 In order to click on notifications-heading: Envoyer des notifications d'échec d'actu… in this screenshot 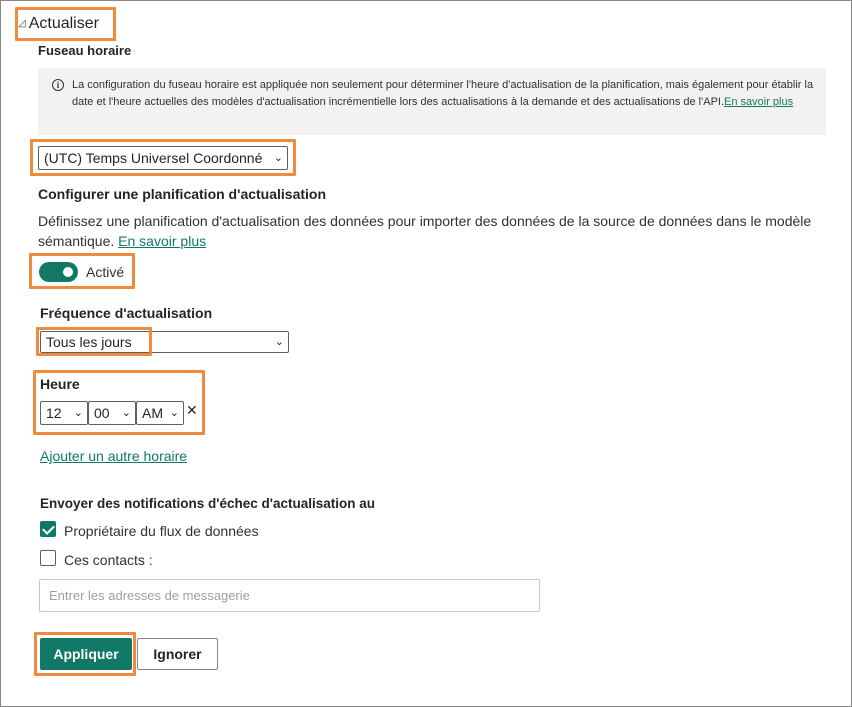, I will do `click(208, 503)`.